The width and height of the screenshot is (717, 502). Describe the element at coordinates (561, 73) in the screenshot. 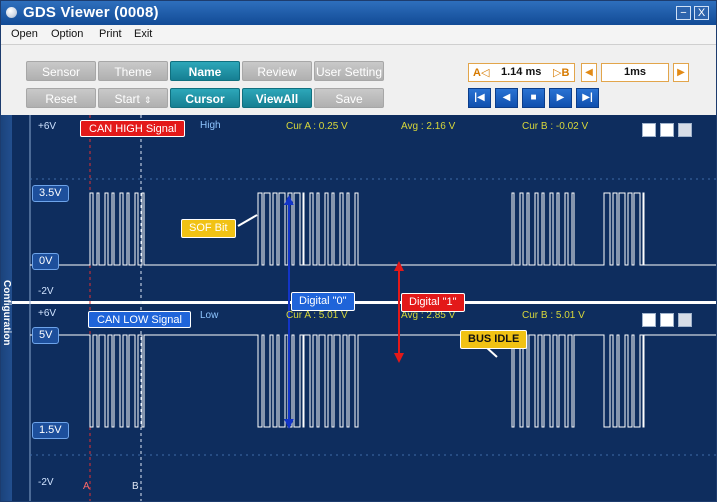

I see `cursor-b-marker: ▷B` at that location.